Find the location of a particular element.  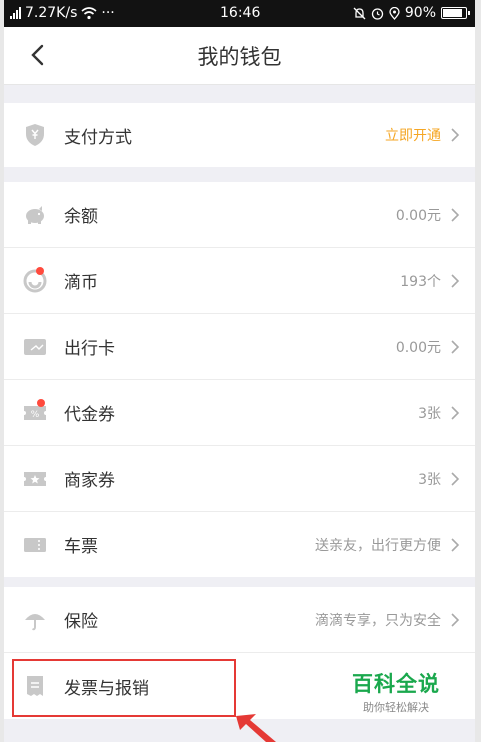

wallet-row-didi-coin: 滴币 193个 is located at coordinates (239, 281).